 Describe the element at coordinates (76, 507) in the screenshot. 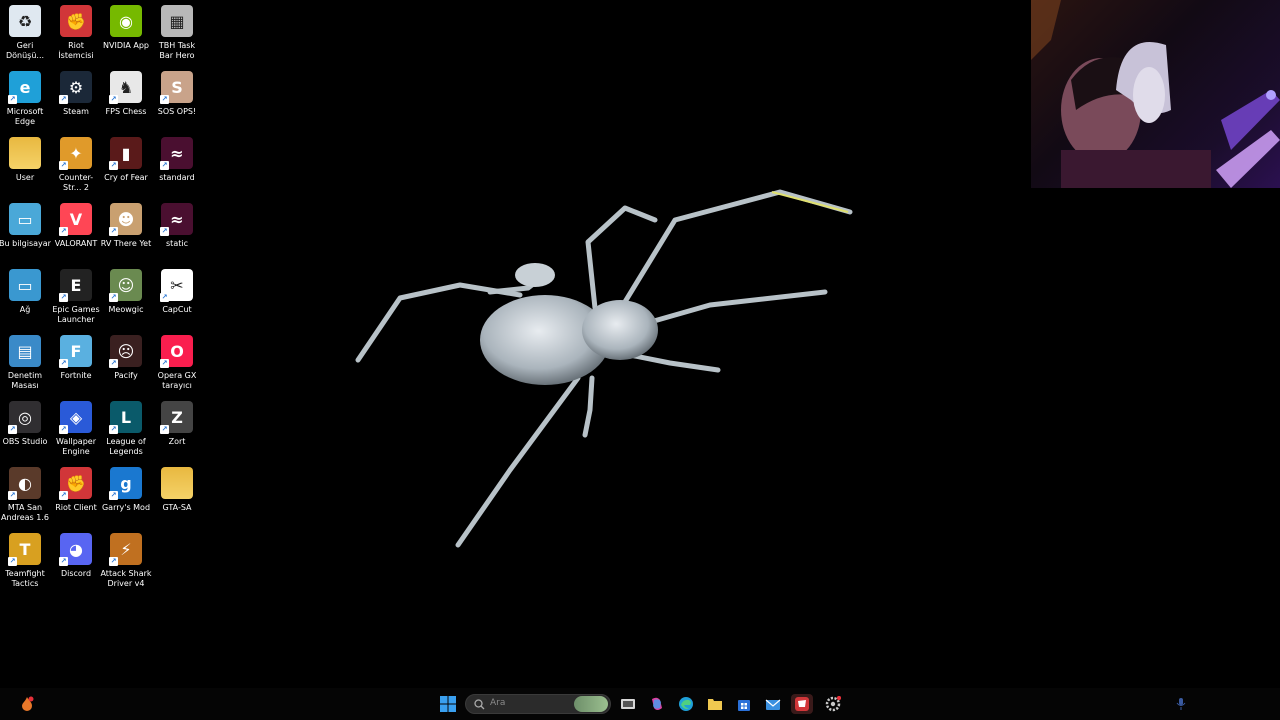

I see `desktop-icon-label: Riot Client` at that location.